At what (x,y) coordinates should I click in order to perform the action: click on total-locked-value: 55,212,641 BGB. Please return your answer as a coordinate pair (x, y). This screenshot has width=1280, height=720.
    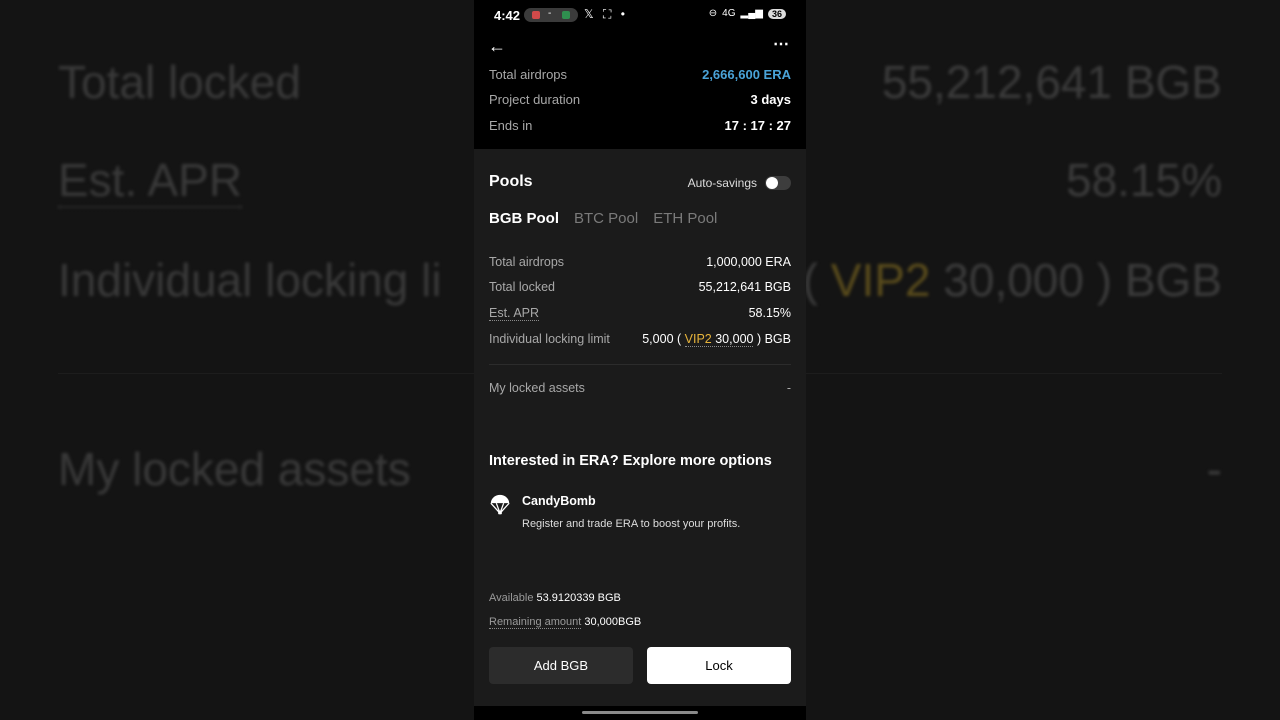
    Looking at the image, I should click on (744, 287).